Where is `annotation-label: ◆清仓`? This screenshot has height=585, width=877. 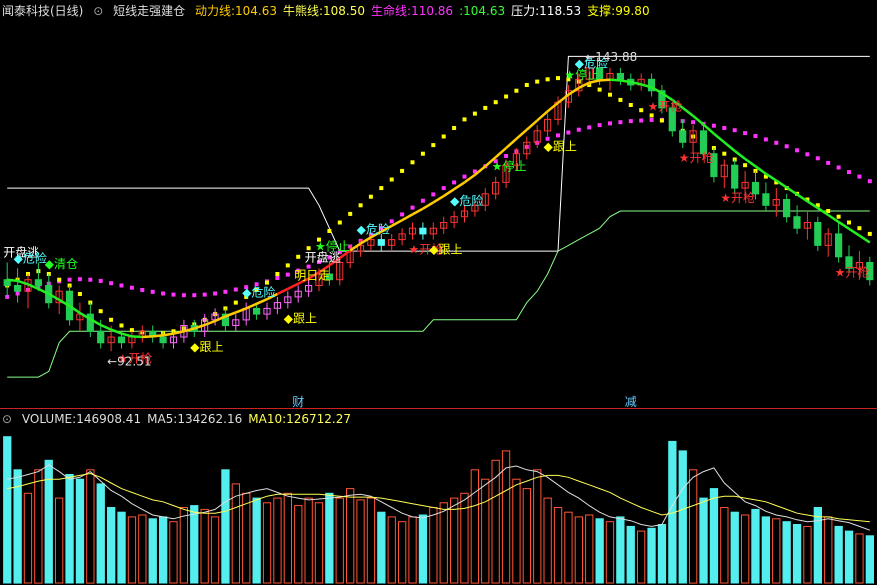 annotation-label: ◆清仓 is located at coordinates (61, 264).